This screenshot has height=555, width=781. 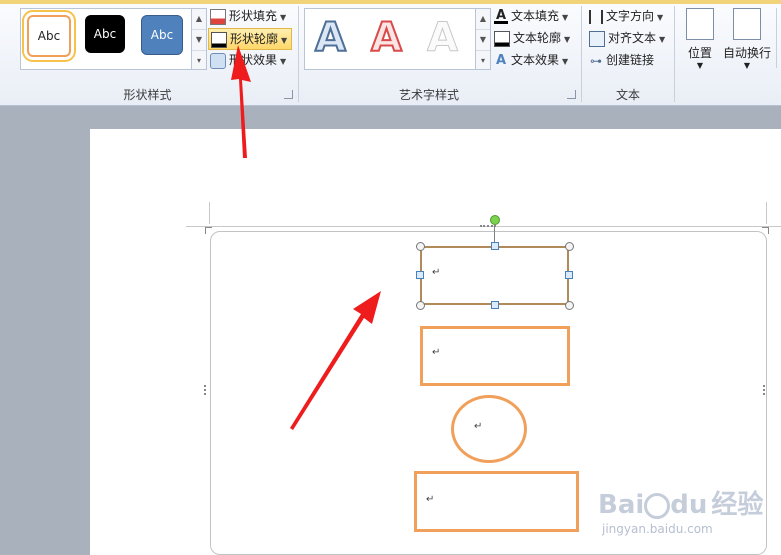 What do you see at coordinates (241, 101) in the screenshot?
I see `red-arrow-up` at bounding box center [241, 101].